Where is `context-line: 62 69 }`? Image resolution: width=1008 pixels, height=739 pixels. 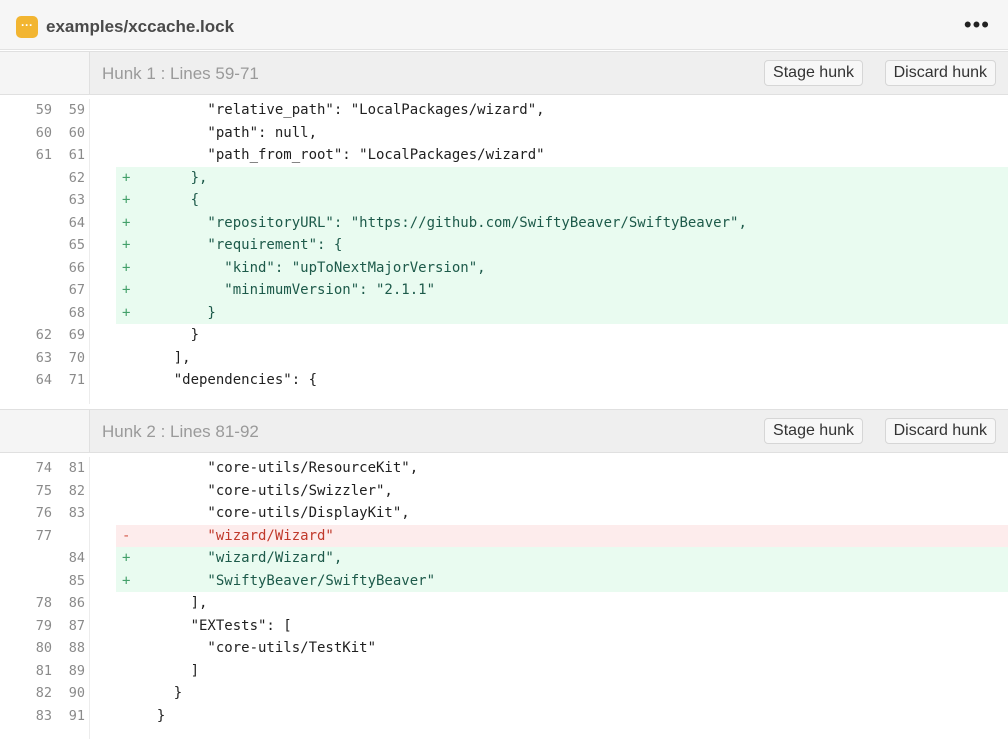
context-line: 62 69 } is located at coordinates (504, 335).